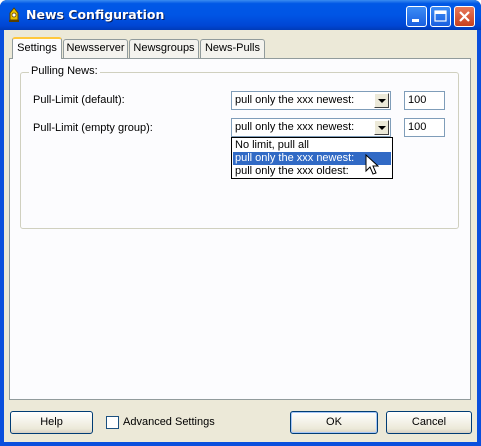 This screenshot has height=446, width=481. Describe the element at coordinates (240, 405) in the screenshot. I see `footer-separator` at that location.